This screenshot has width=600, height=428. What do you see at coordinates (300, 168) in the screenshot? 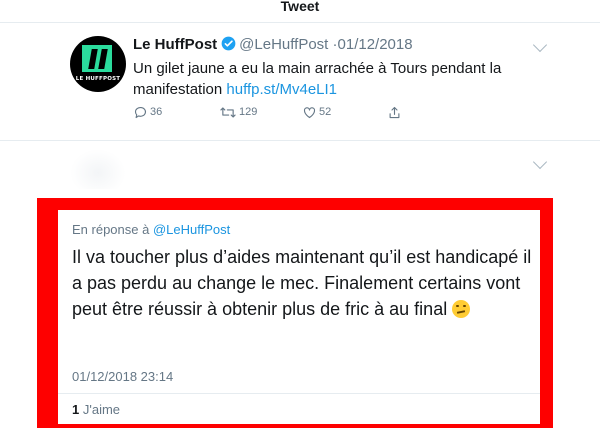
I see `tweet-placeholder` at bounding box center [300, 168].